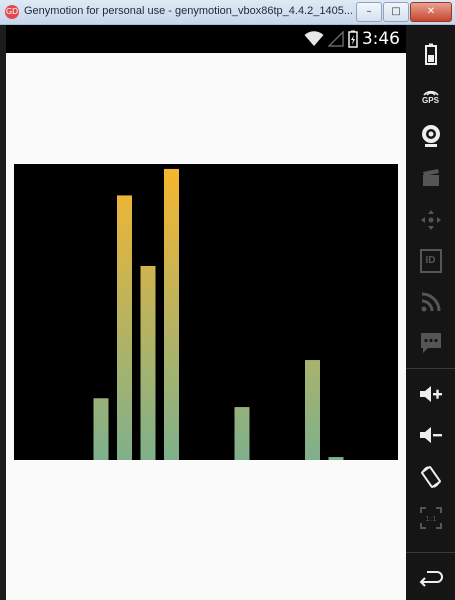  I want to click on move-arrows-icon, so click(430, 220).